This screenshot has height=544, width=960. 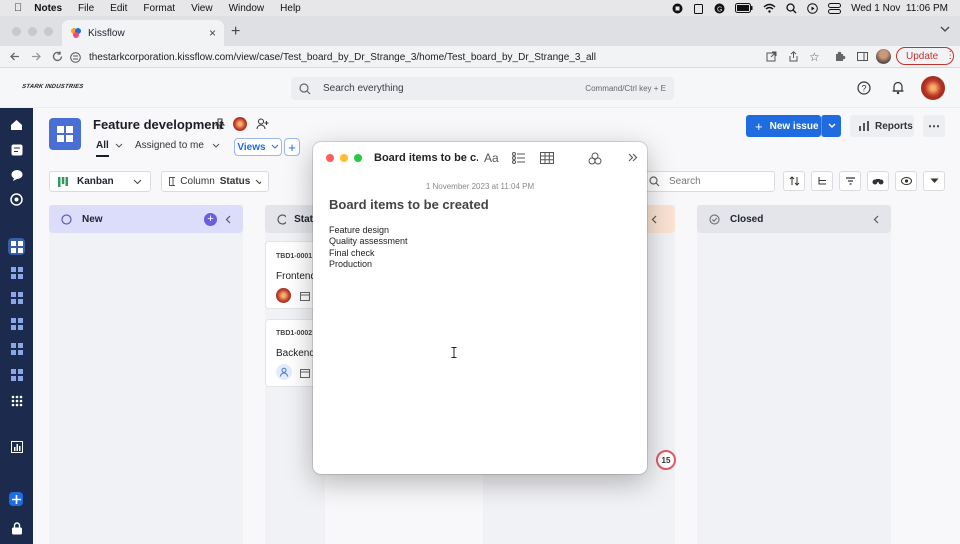 What do you see at coordinates (210, 219) in the screenshot?
I see `add-item-icon: +` at bounding box center [210, 219].